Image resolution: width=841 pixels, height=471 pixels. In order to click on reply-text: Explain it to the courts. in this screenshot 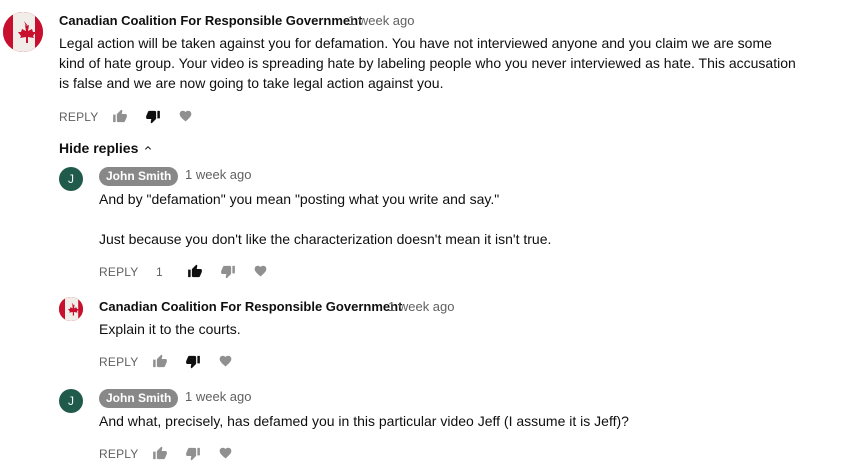, I will do `click(170, 329)`.